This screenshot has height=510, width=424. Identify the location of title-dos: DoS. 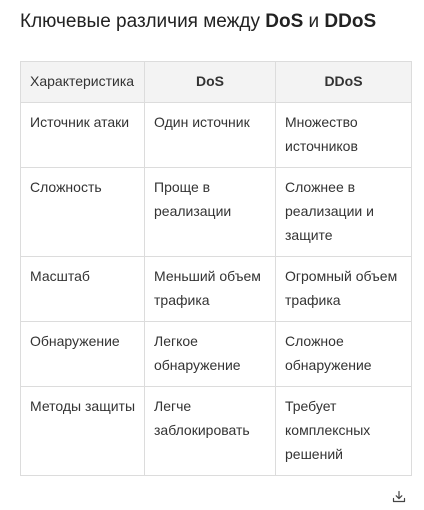
(284, 21).